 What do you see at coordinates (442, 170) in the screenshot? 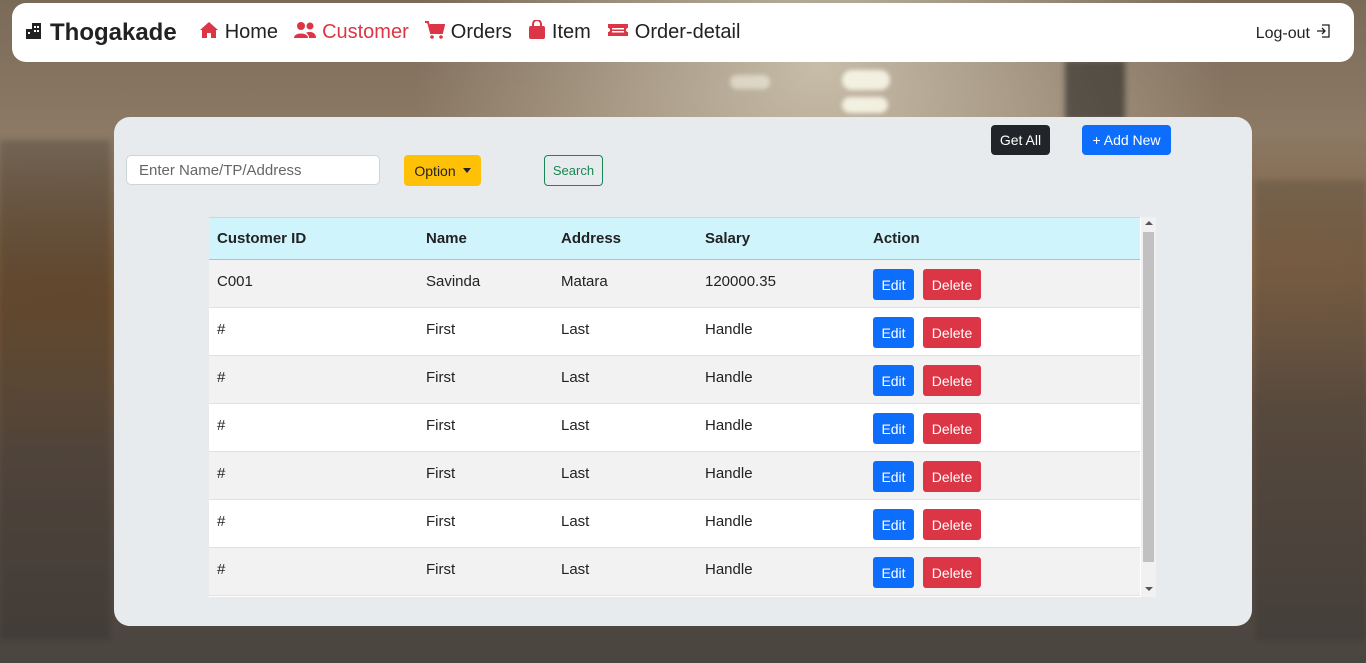
I see `option-dropdown: Option` at bounding box center [442, 170].